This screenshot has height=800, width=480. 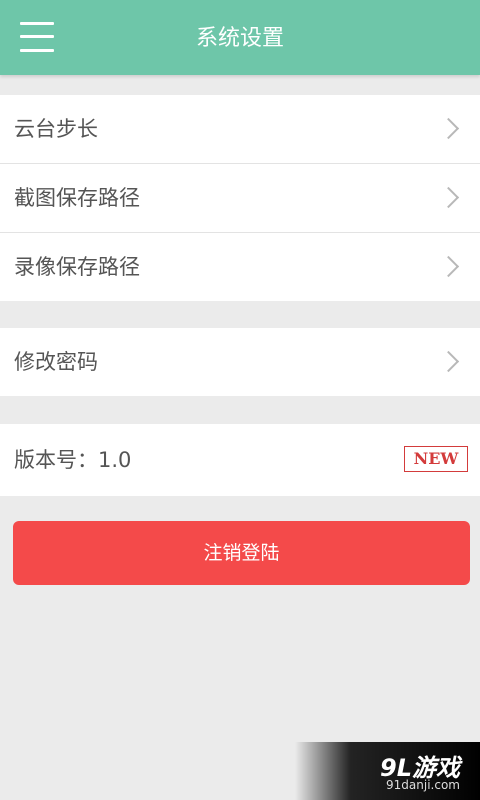 What do you see at coordinates (56, 362) in the screenshot?
I see `settings-item-label: 修改密码` at bounding box center [56, 362].